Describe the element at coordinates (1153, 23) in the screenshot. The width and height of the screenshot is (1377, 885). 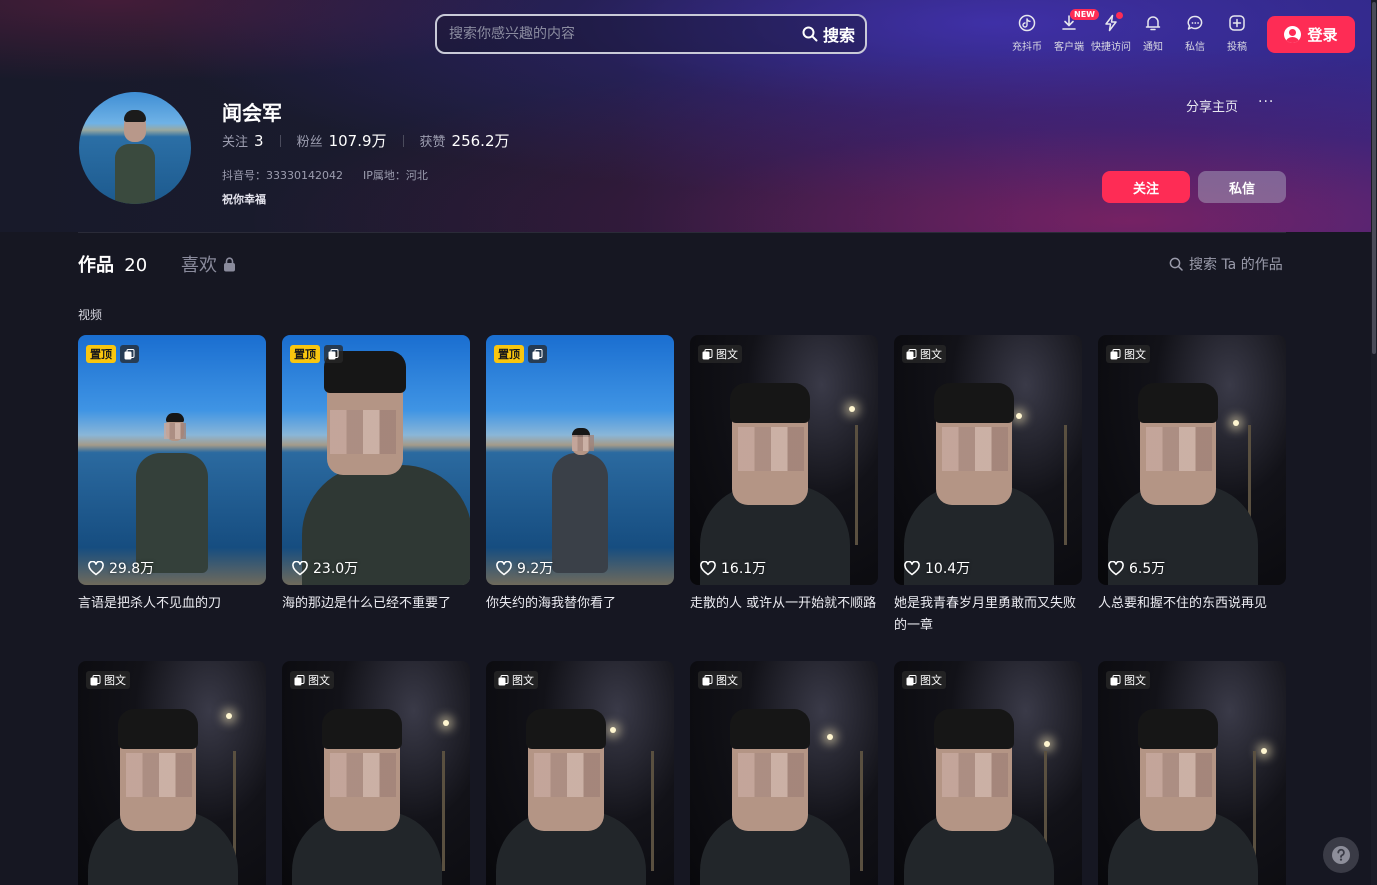
I see `bell-icon` at that location.